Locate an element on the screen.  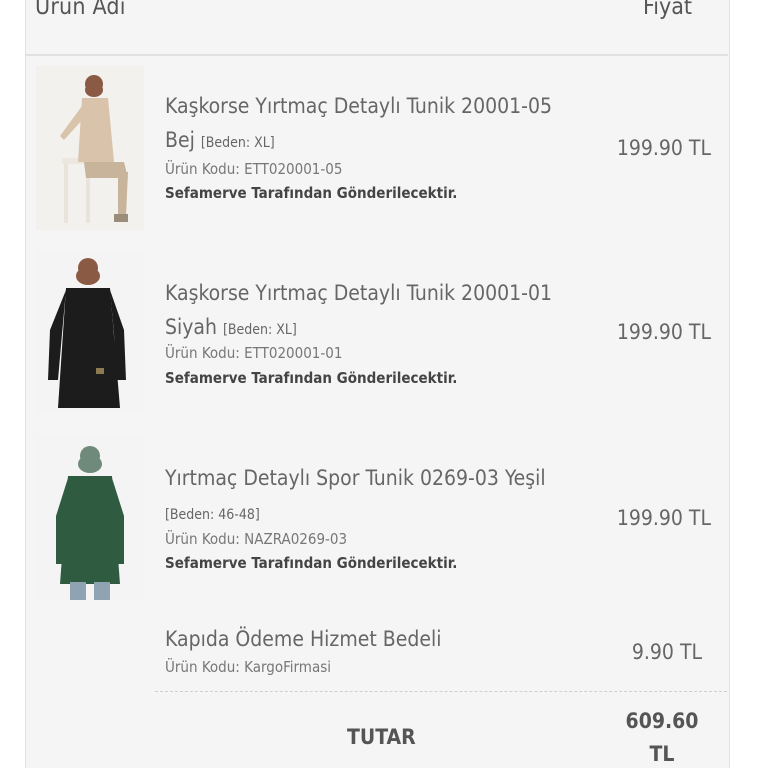
total-amount: 609.60 TL is located at coordinates (662, 737).